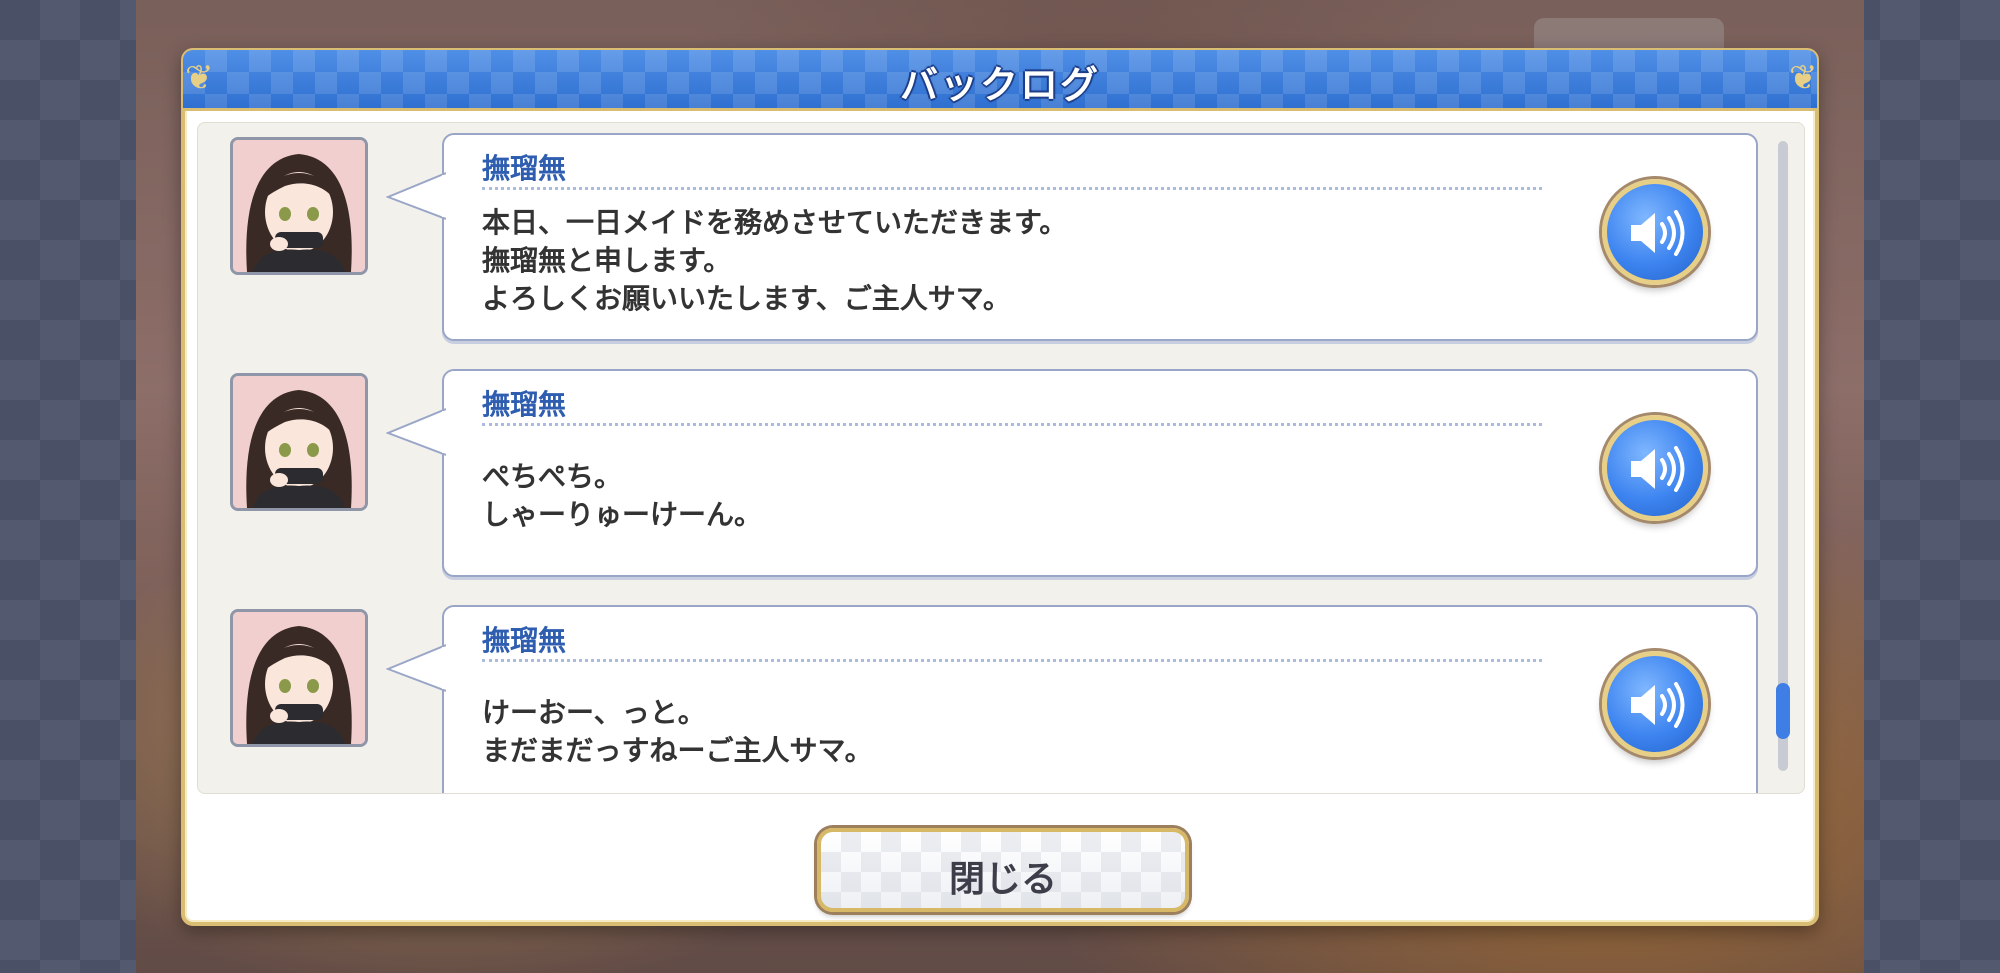 The width and height of the screenshot is (2000, 973). Describe the element at coordinates (999, 85) in the screenshot. I see `dialog-title: バックログ` at that location.